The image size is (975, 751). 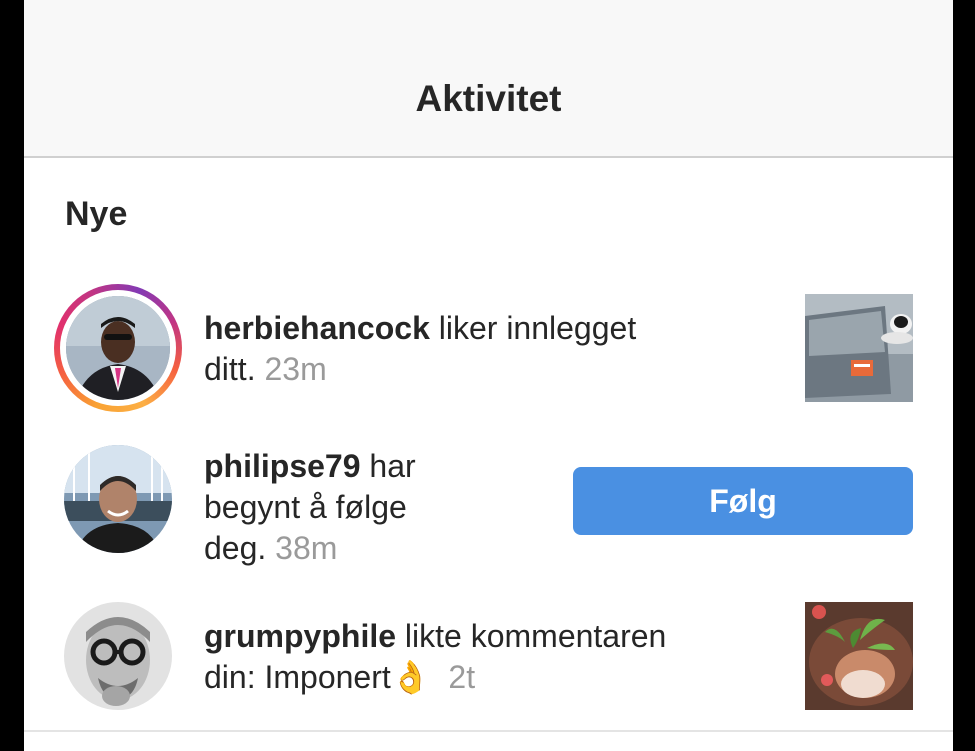 I want to click on username-link: grumpyphile, so click(x=300, y=636).